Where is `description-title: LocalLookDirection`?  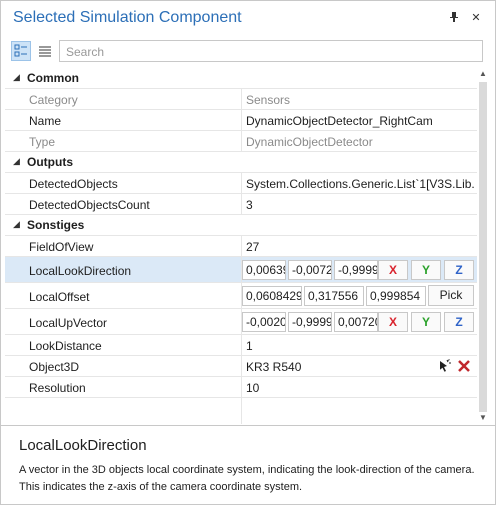 description-title: LocalLookDirection is located at coordinates (83, 445).